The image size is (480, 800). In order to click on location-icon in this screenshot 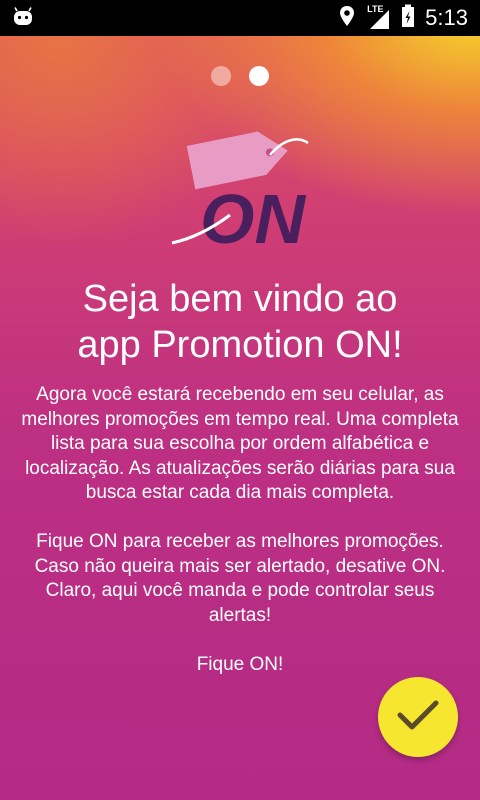, I will do `click(347, 18)`.